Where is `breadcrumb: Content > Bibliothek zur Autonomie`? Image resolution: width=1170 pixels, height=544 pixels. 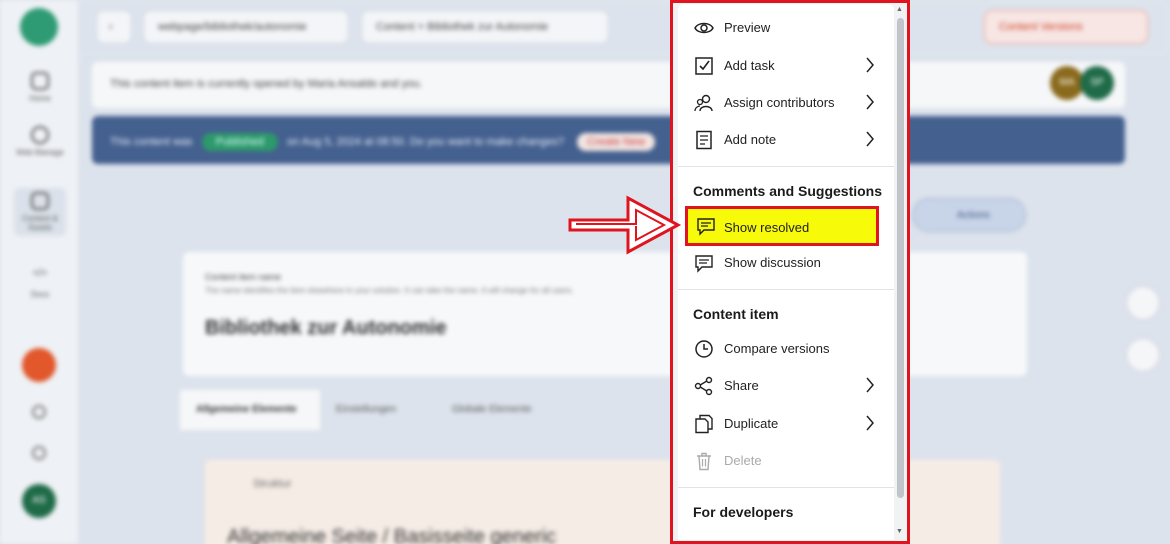
breadcrumb: Content > Bibliothek zur Autonomie is located at coordinates (485, 27).